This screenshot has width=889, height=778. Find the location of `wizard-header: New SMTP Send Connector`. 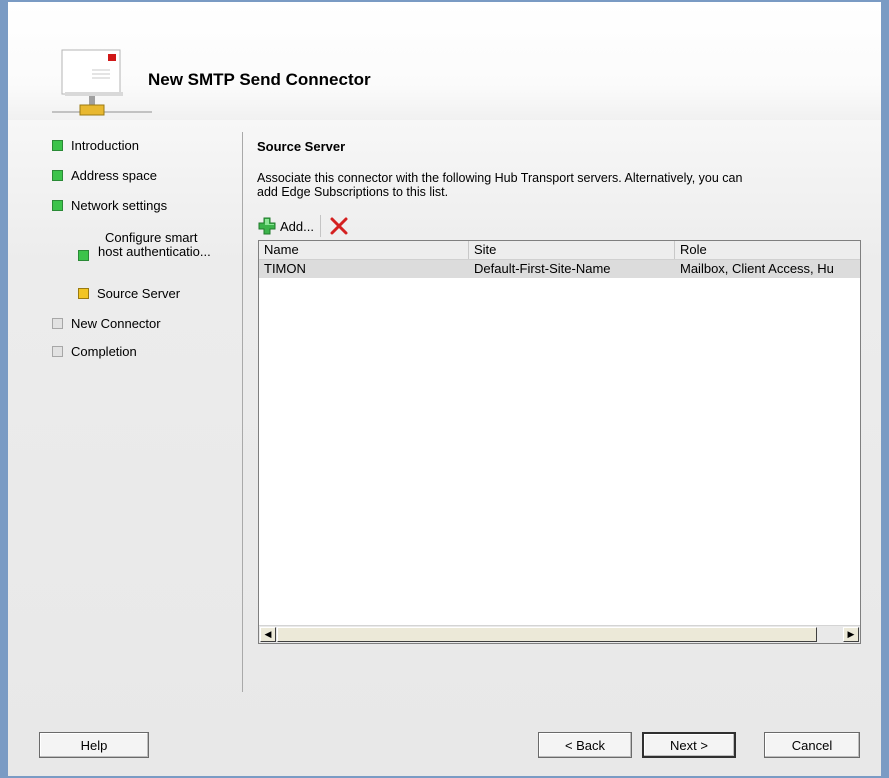

wizard-header: New SMTP Send Connector is located at coordinates (444, 61).